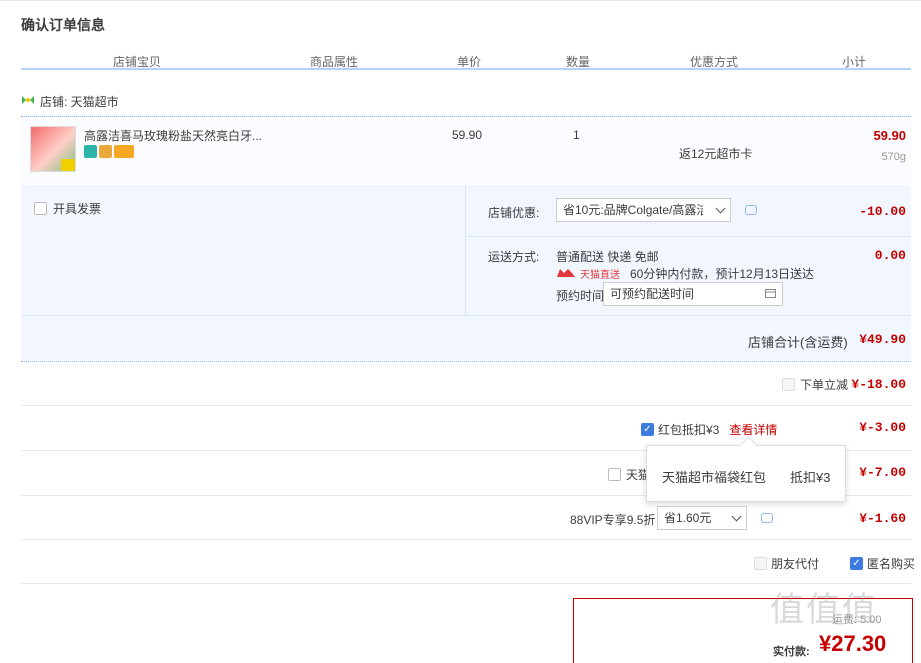 The width and height of the screenshot is (921, 663). What do you see at coordinates (824, 385) in the screenshot?
I see `order-discount-label: 下单立减` at bounding box center [824, 385].